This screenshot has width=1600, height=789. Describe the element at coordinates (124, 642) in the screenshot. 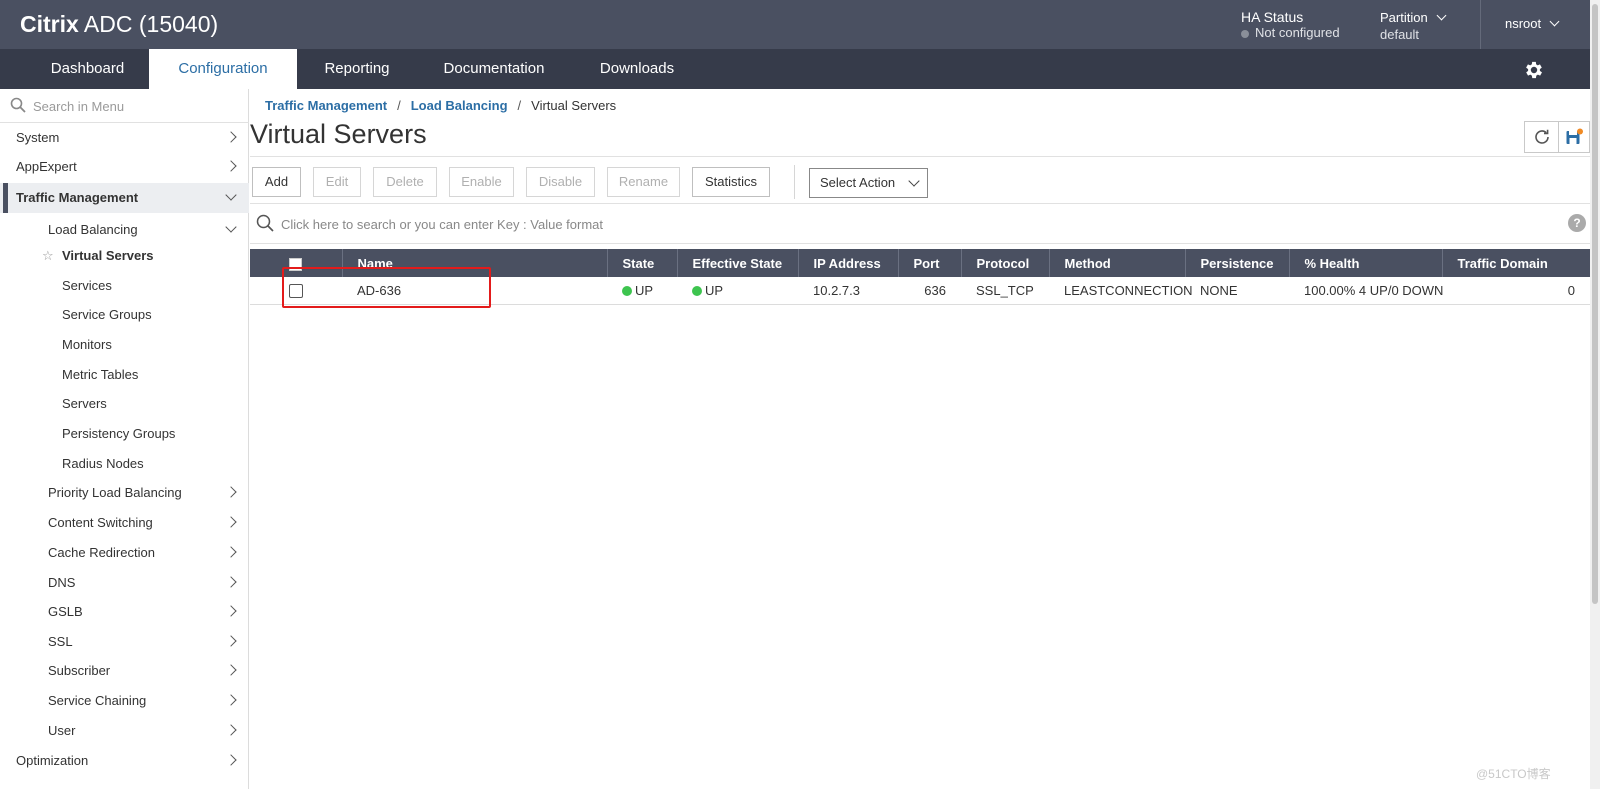

I see `sidebar-item-ssl: SSL` at that location.